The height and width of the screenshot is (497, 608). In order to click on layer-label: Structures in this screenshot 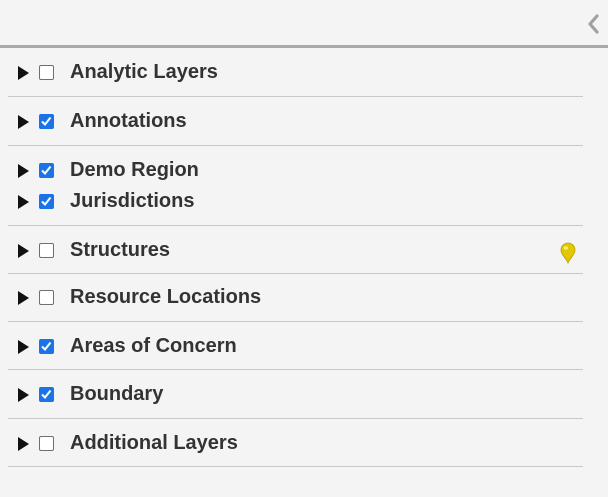, I will do `click(120, 250)`.